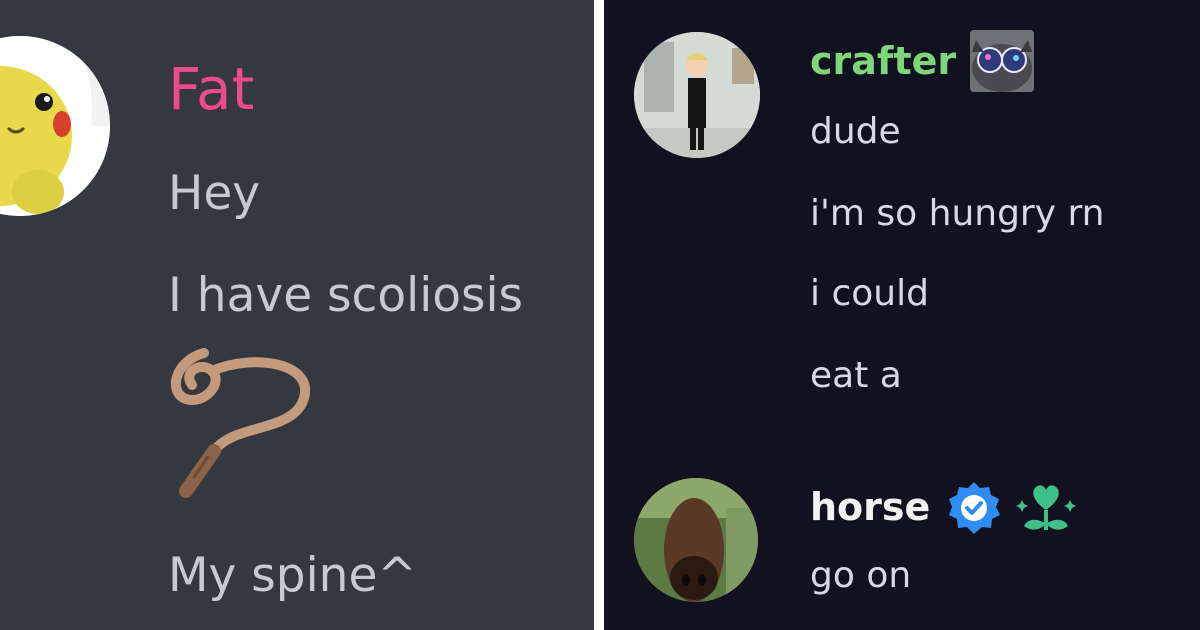 This screenshot has height=630, width=1200. I want to click on pikachu-plush-image, so click(55, 126).